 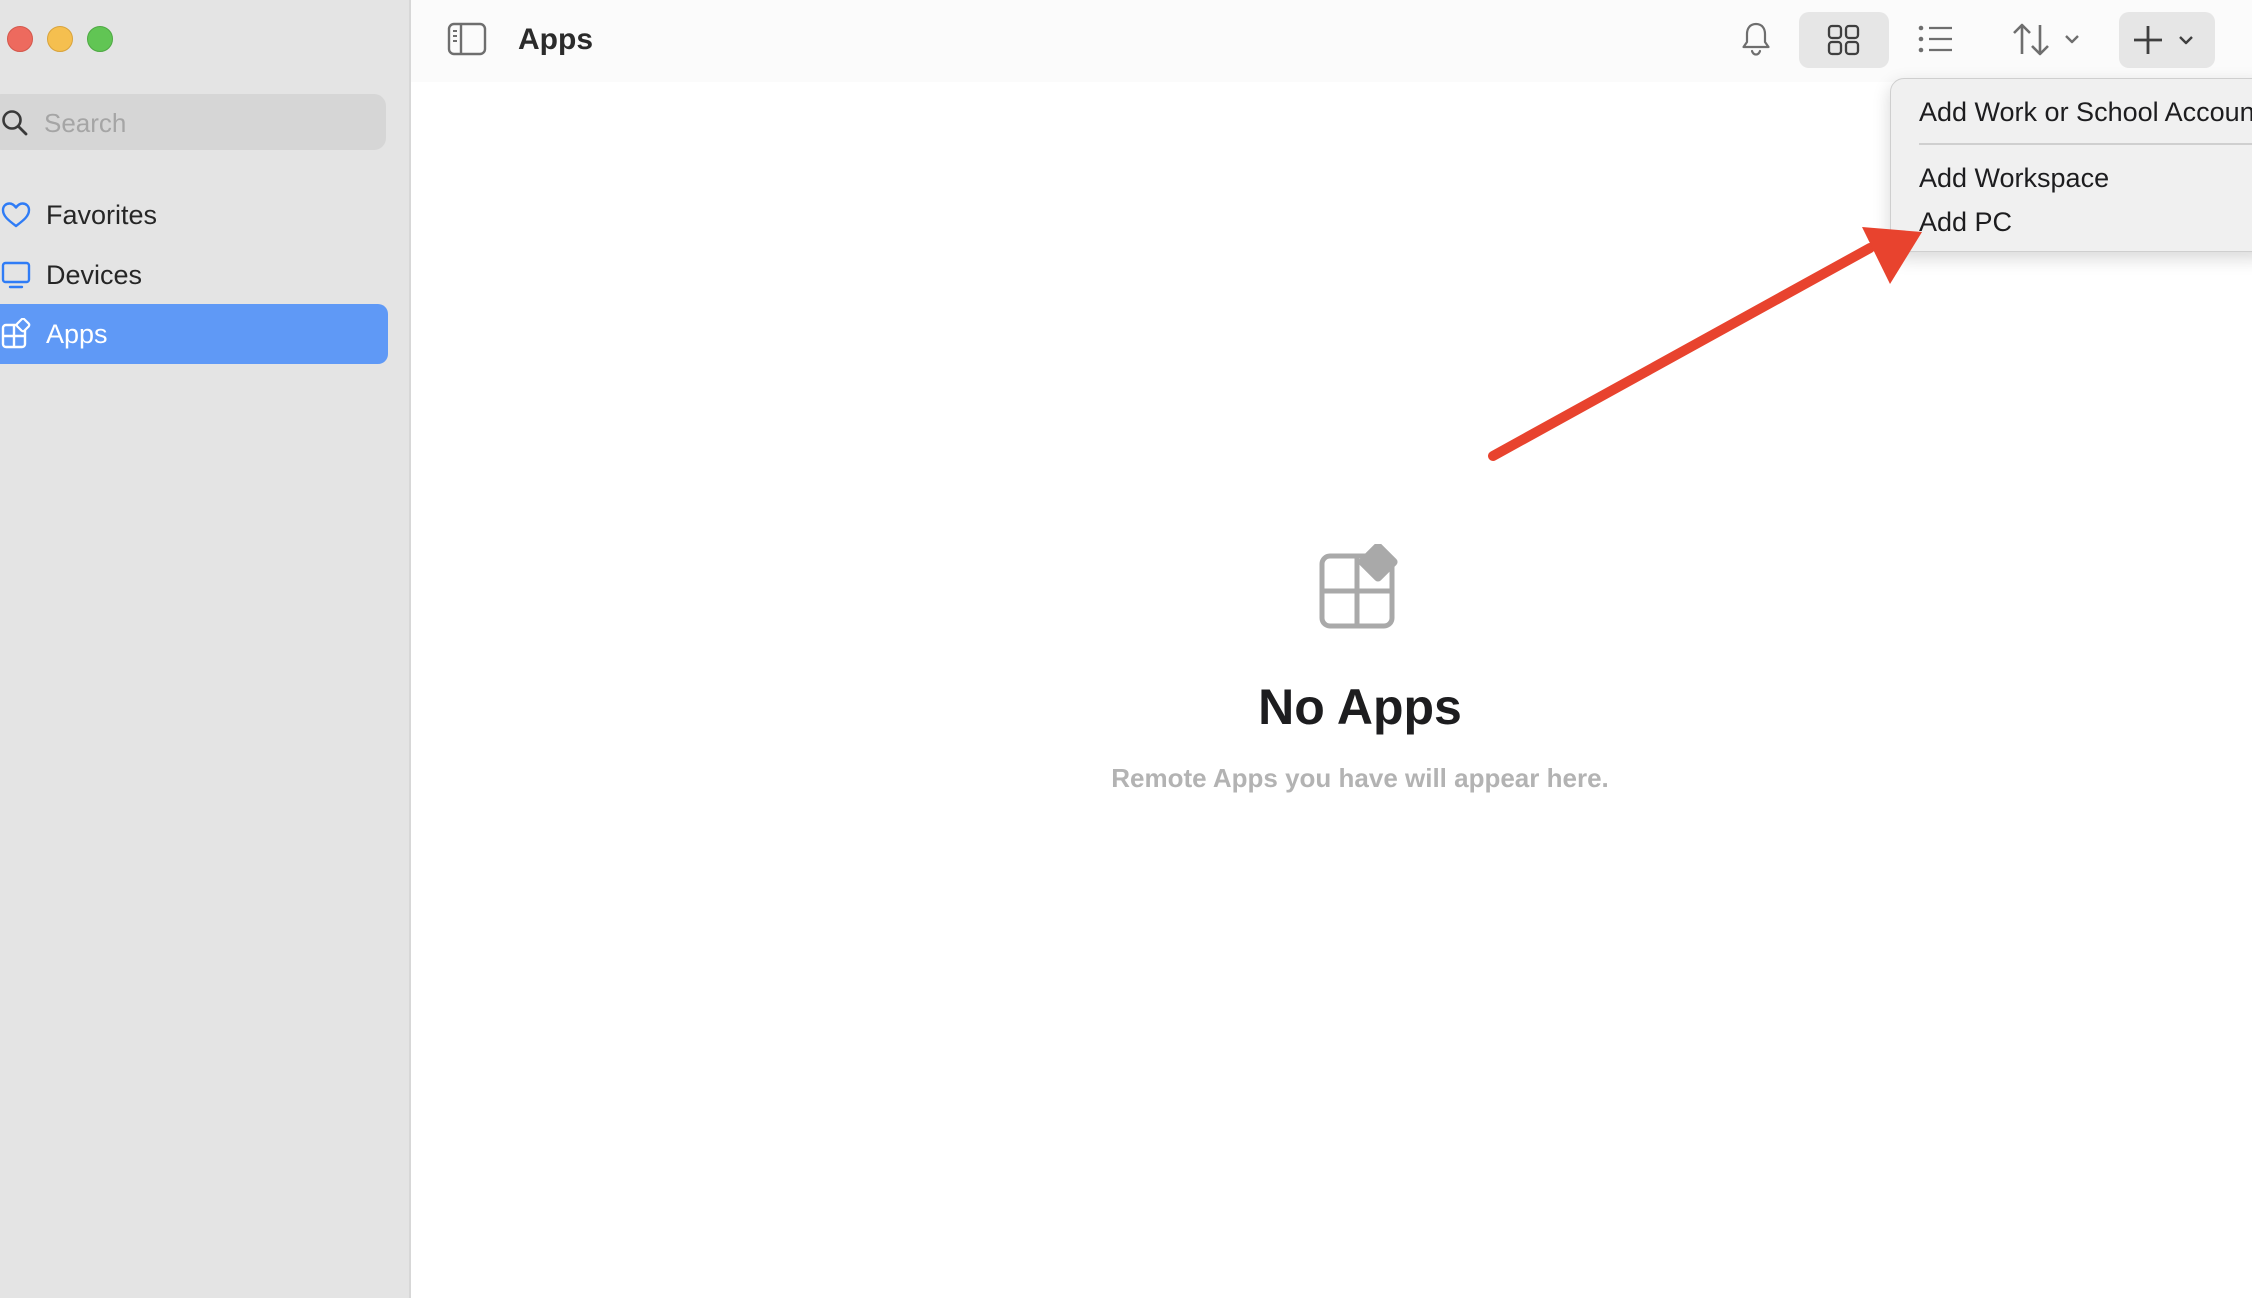 What do you see at coordinates (194, 334) in the screenshot?
I see `sidebar-item-apps: Apps` at bounding box center [194, 334].